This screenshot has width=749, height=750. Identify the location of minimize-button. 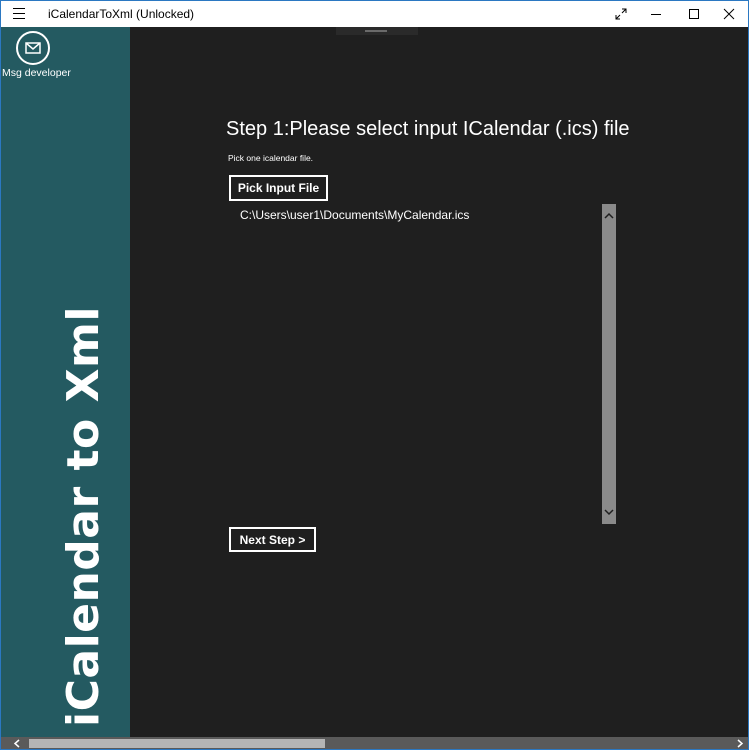
(656, 14).